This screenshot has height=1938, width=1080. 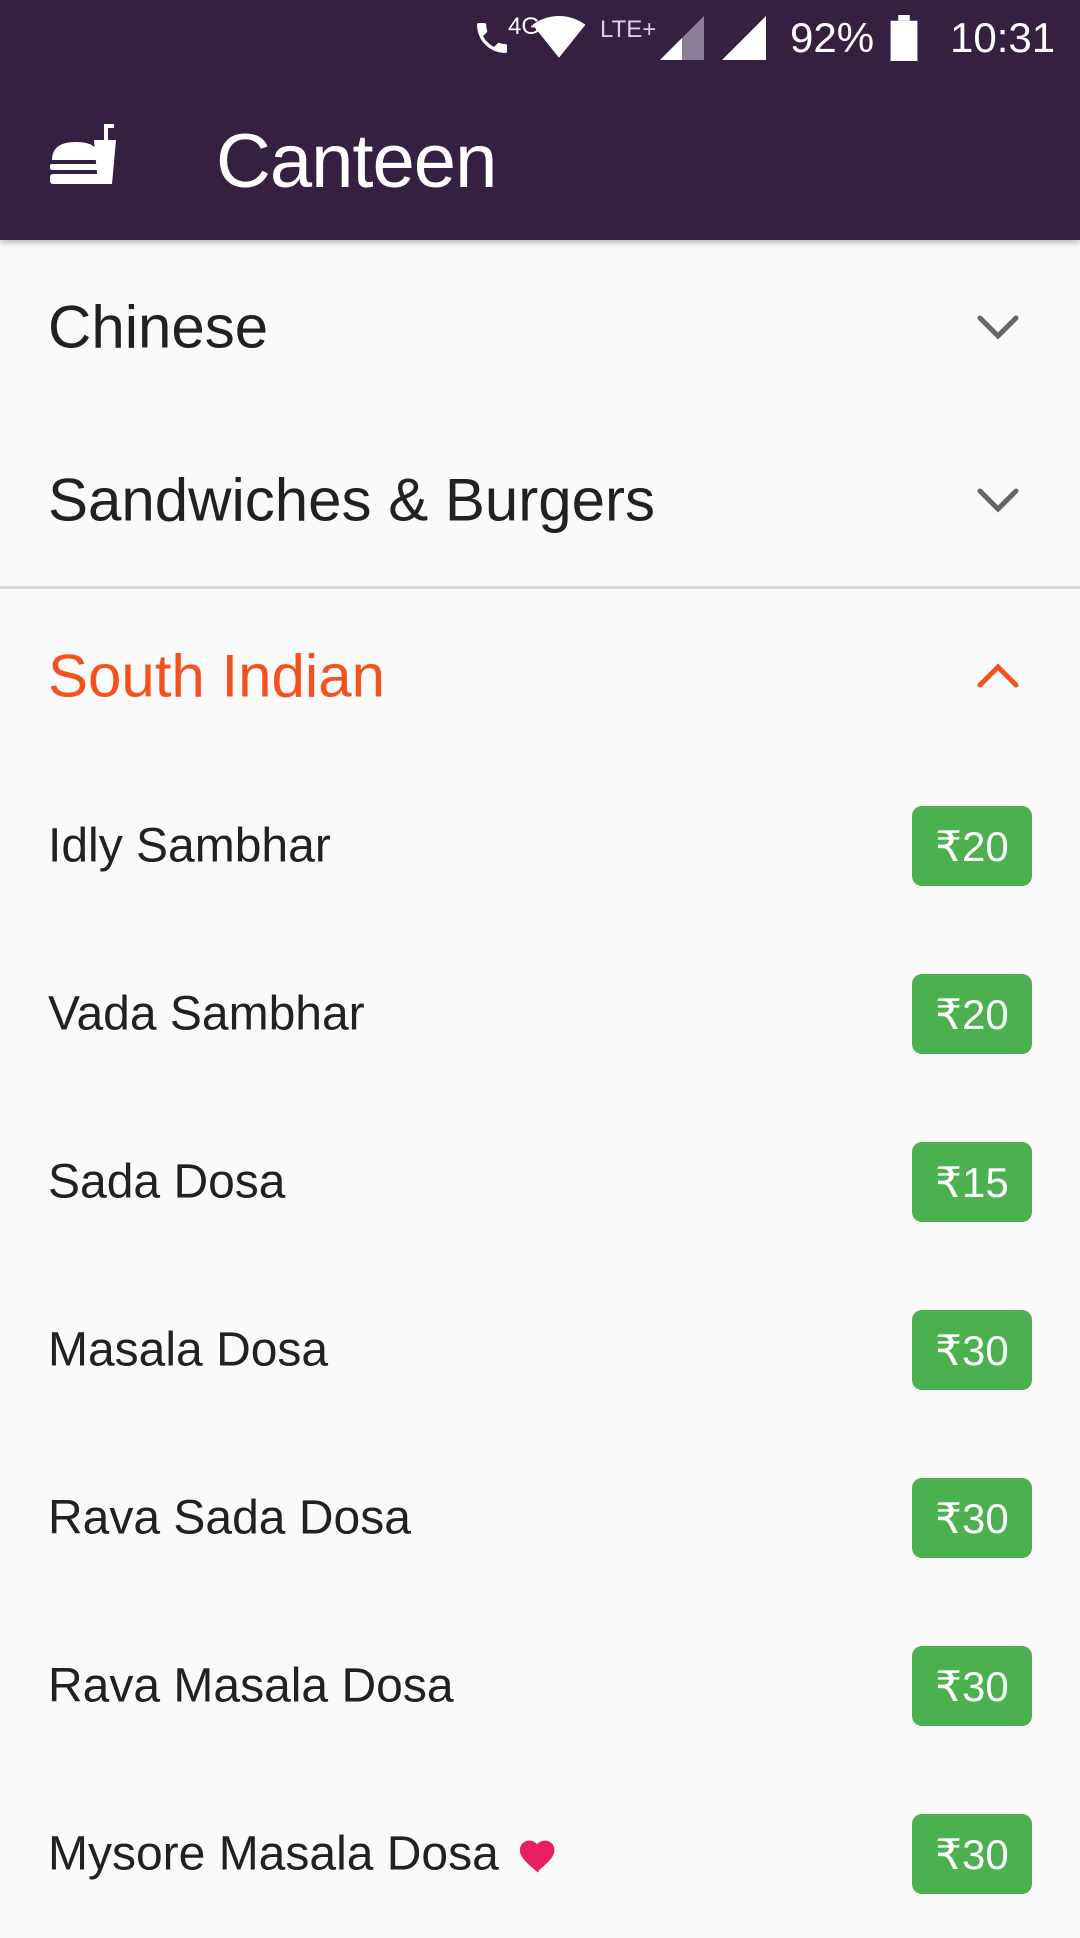 I want to click on status-bar: 4G LTE+ 92% 10:31, so click(x=540, y=37).